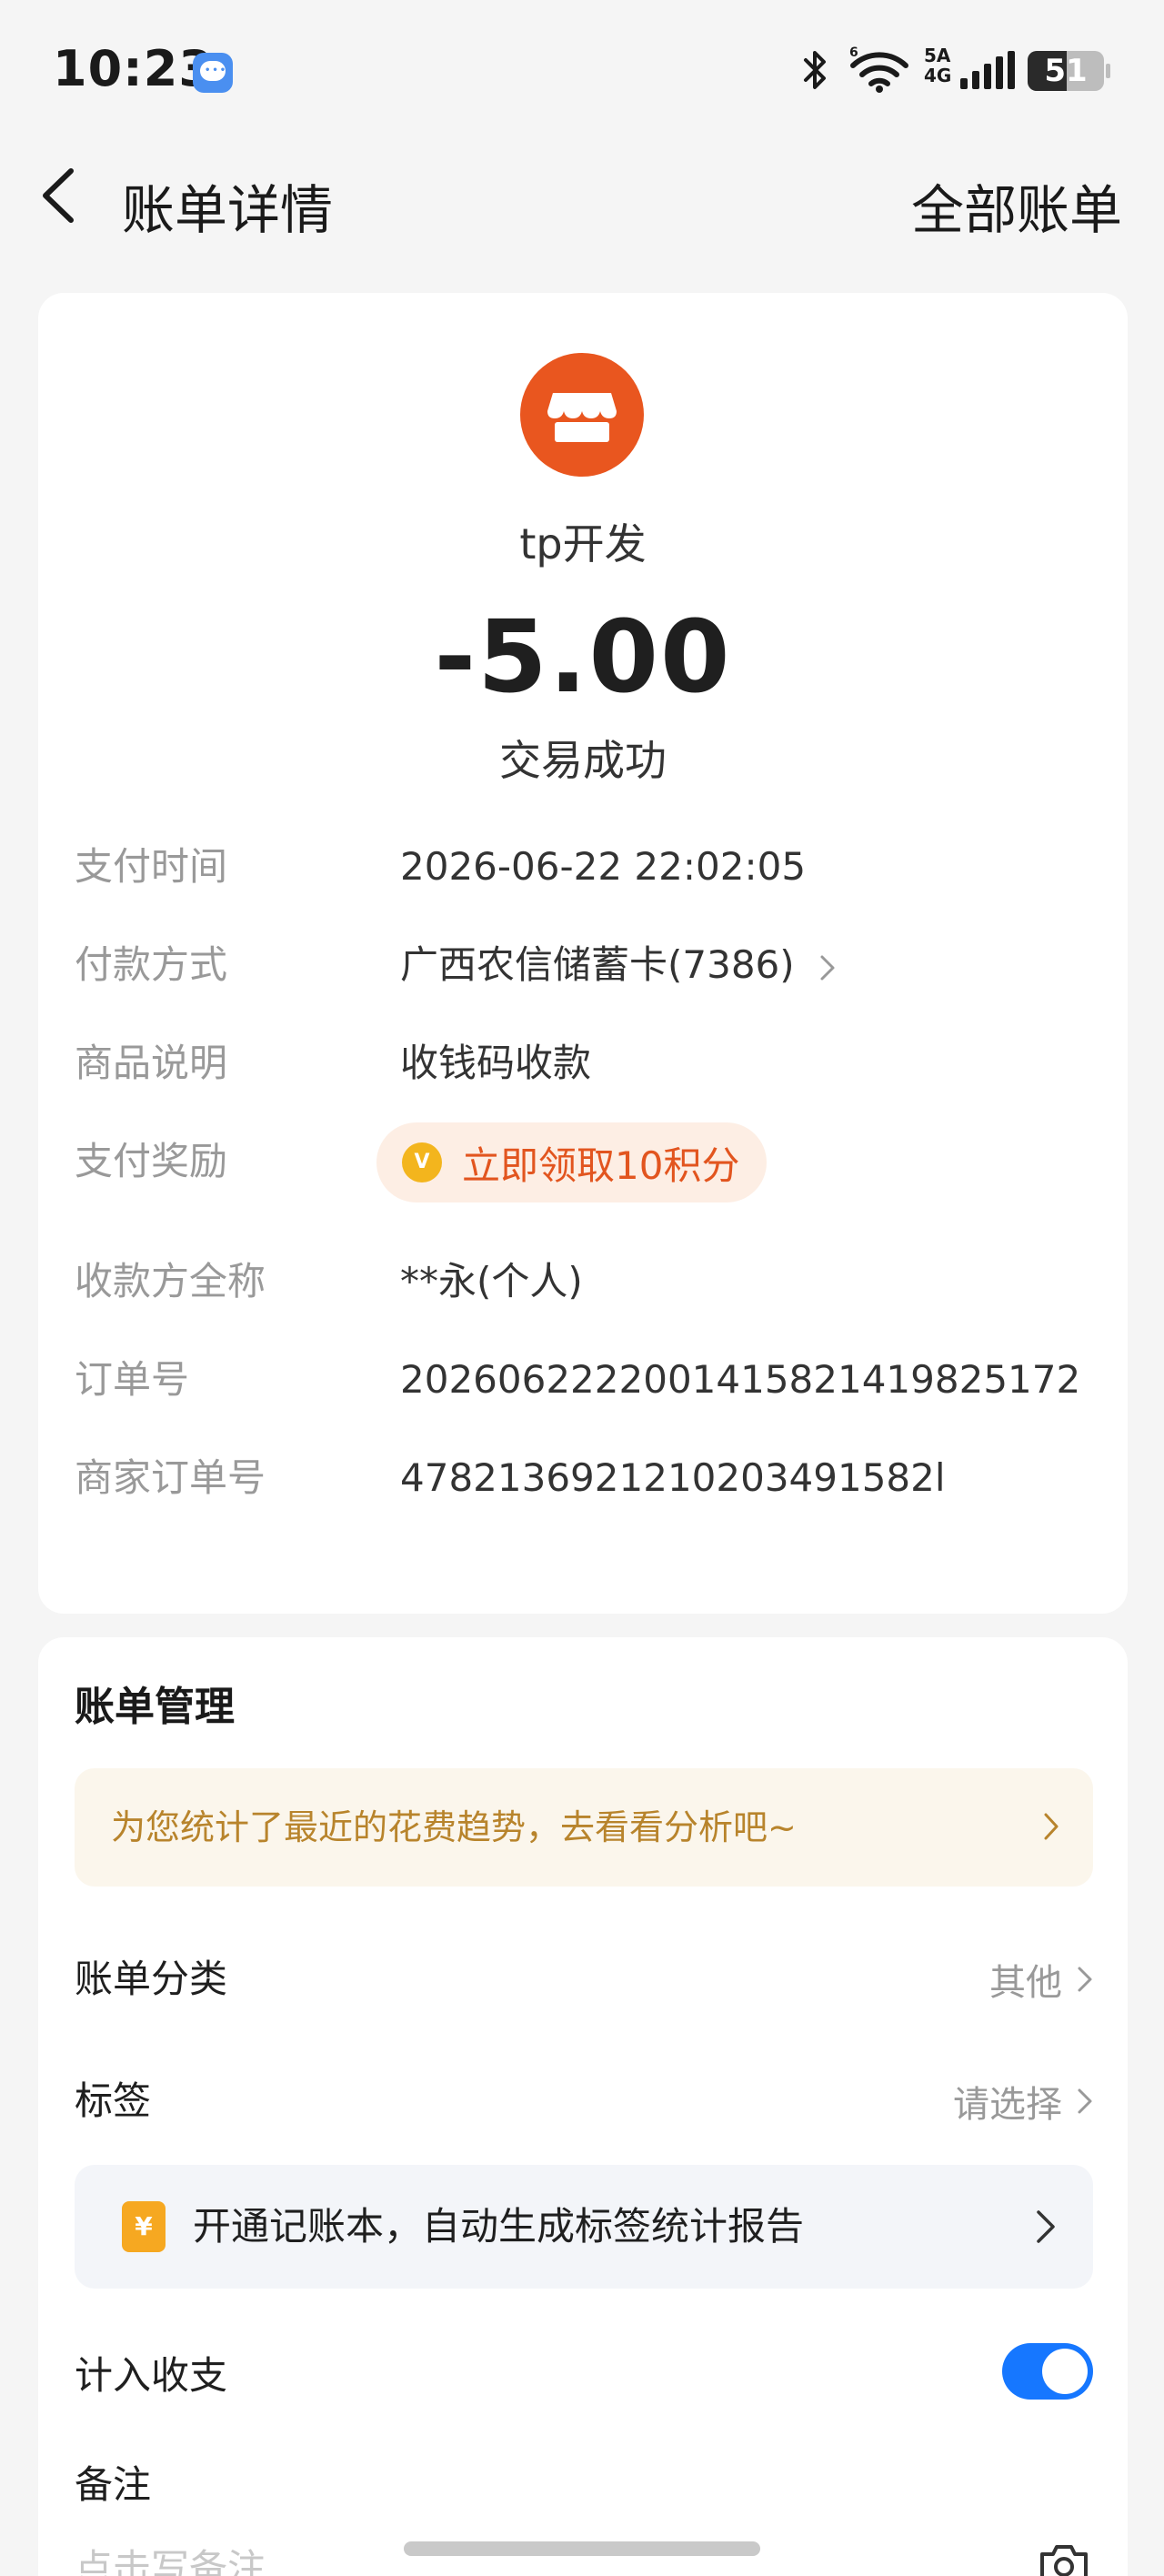  I want to click on include-income-expense-toggle, so click(1048, 2371).